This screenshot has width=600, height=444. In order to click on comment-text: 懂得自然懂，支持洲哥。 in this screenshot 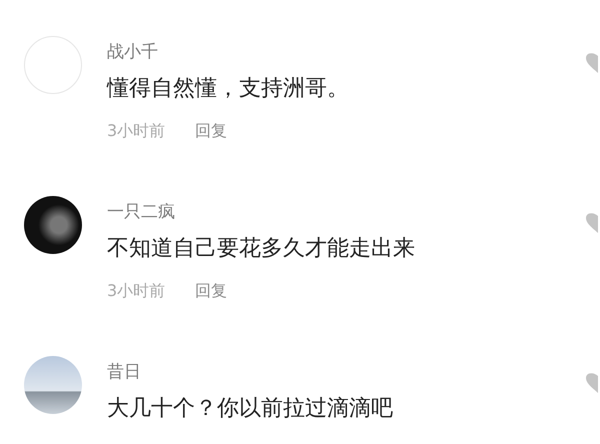, I will do `click(228, 89)`.